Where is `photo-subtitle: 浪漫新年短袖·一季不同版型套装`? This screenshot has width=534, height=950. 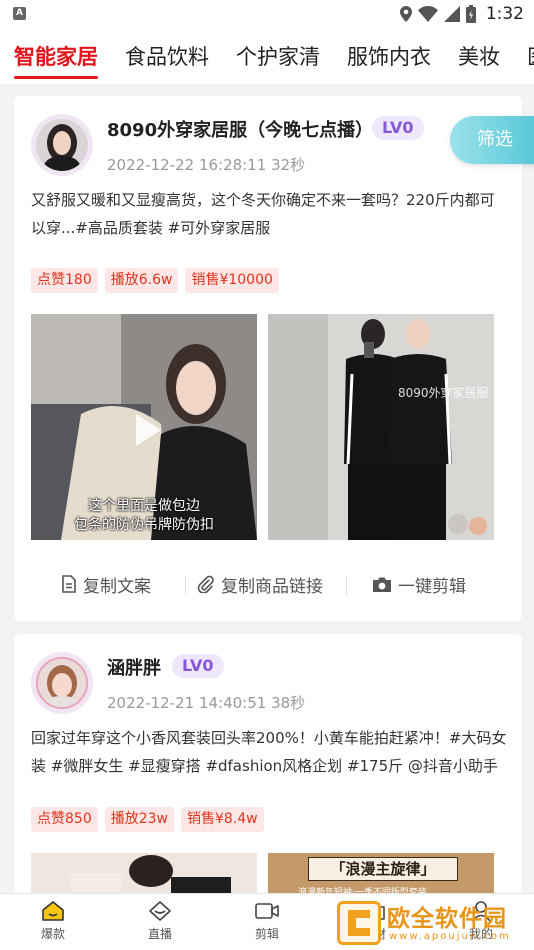 photo-subtitle: 浪漫新年短袖·一季不同版型套装 is located at coordinates (362, 890).